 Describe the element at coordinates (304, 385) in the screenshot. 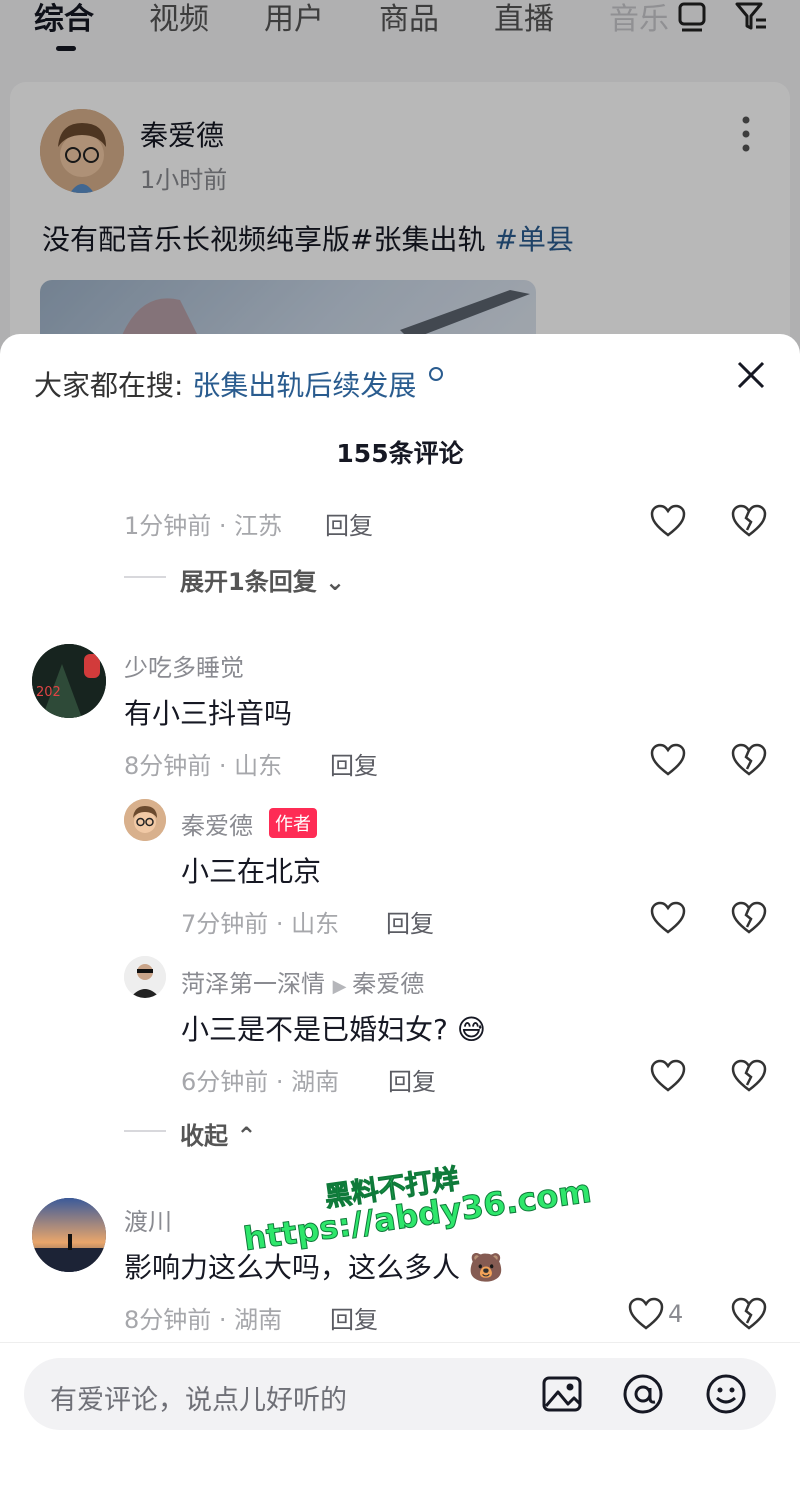

I see `trending-search-query: 张集出轨后续发展` at that location.